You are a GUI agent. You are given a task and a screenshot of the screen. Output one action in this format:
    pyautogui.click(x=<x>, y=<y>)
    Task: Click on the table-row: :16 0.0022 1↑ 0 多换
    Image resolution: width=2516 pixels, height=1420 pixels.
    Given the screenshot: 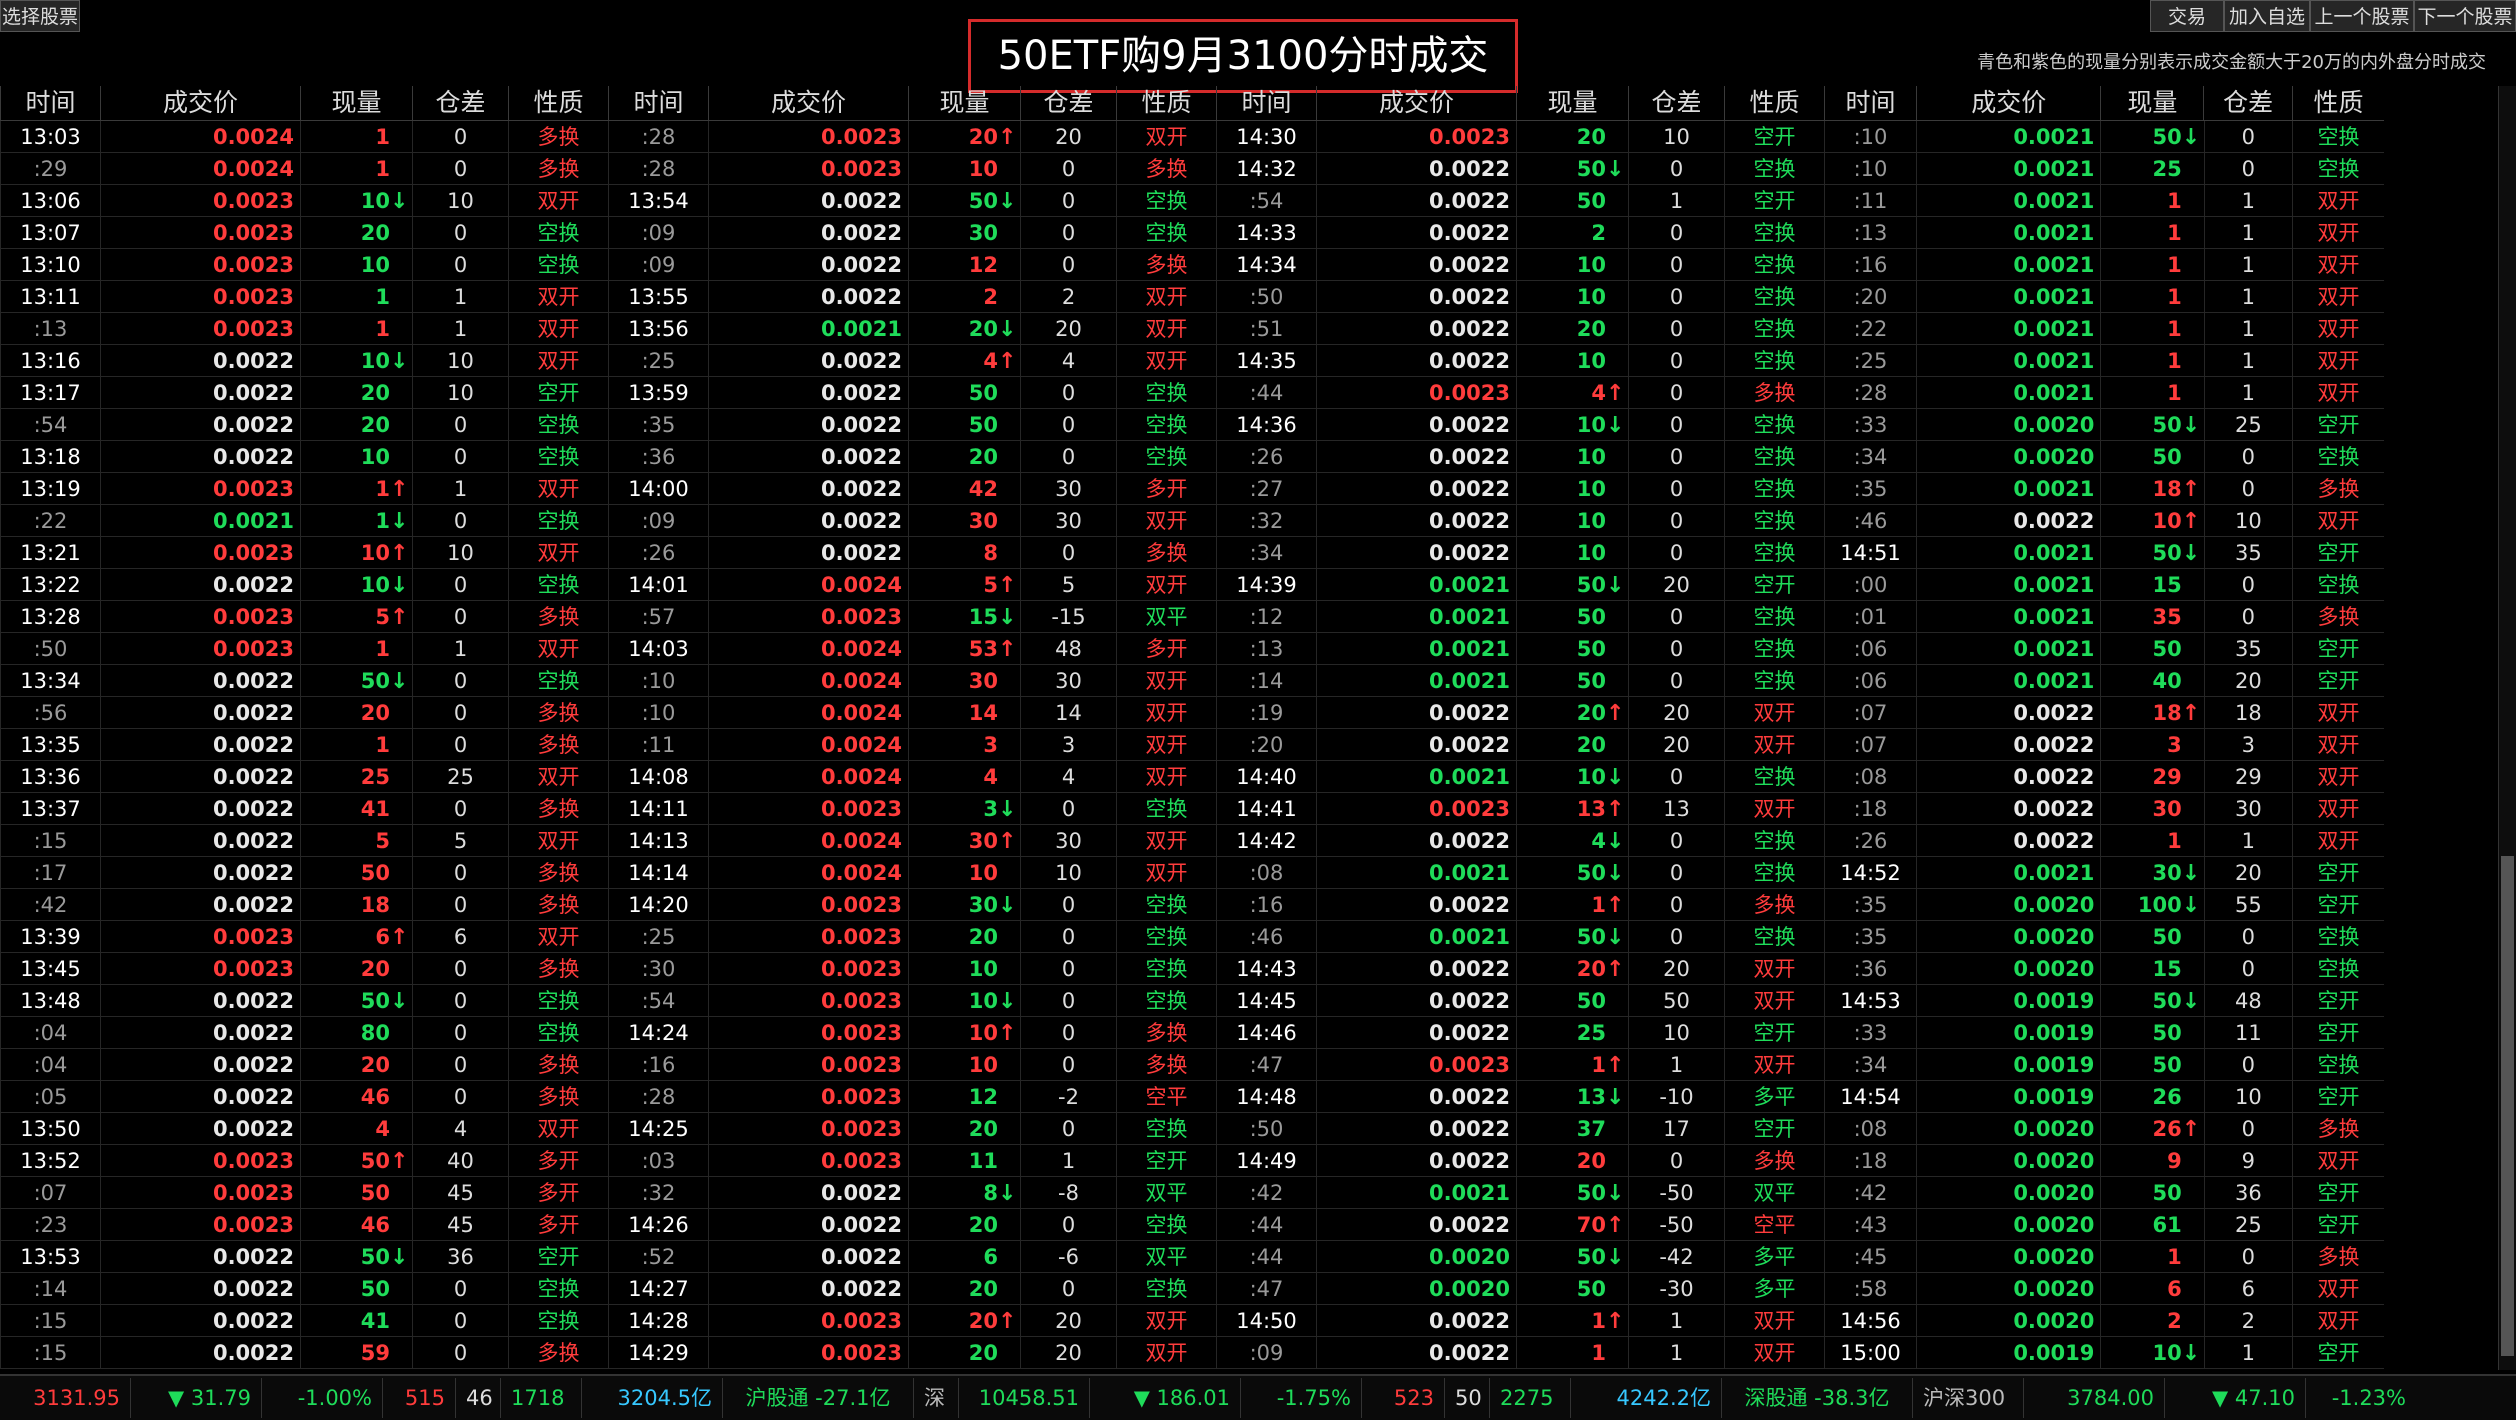 What is the action you would take?
    pyautogui.click(x=1520, y=905)
    